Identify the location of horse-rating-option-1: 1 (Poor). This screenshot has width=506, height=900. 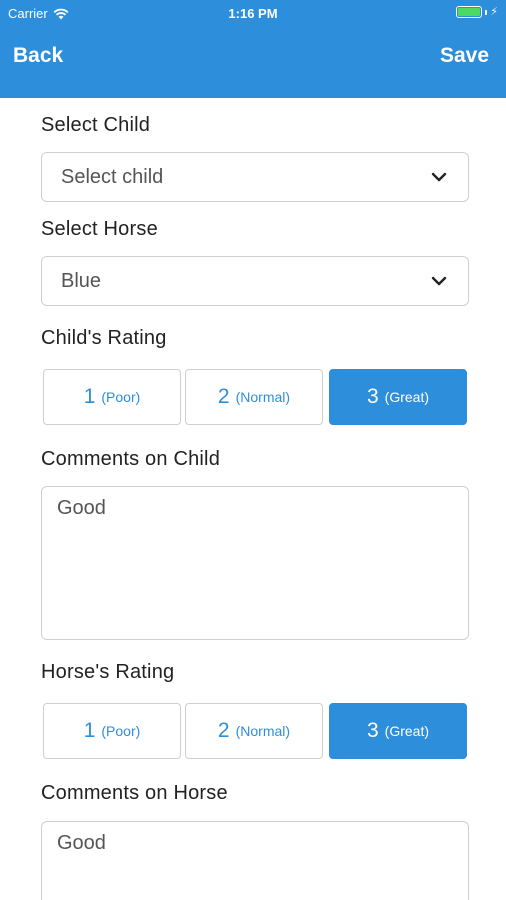
(112, 731).